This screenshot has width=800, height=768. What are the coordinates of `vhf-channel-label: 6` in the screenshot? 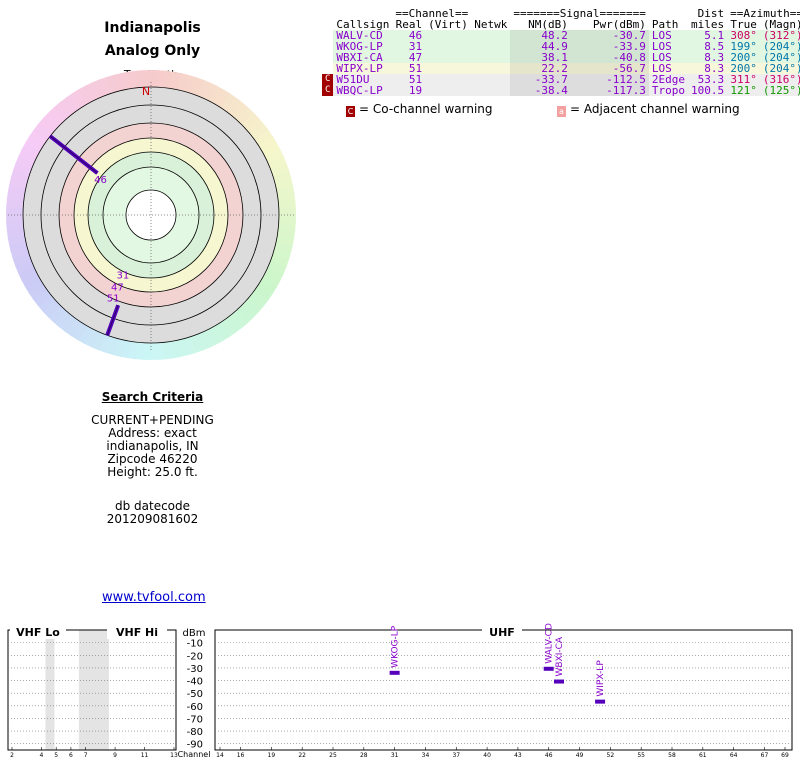 It's located at (71, 755).